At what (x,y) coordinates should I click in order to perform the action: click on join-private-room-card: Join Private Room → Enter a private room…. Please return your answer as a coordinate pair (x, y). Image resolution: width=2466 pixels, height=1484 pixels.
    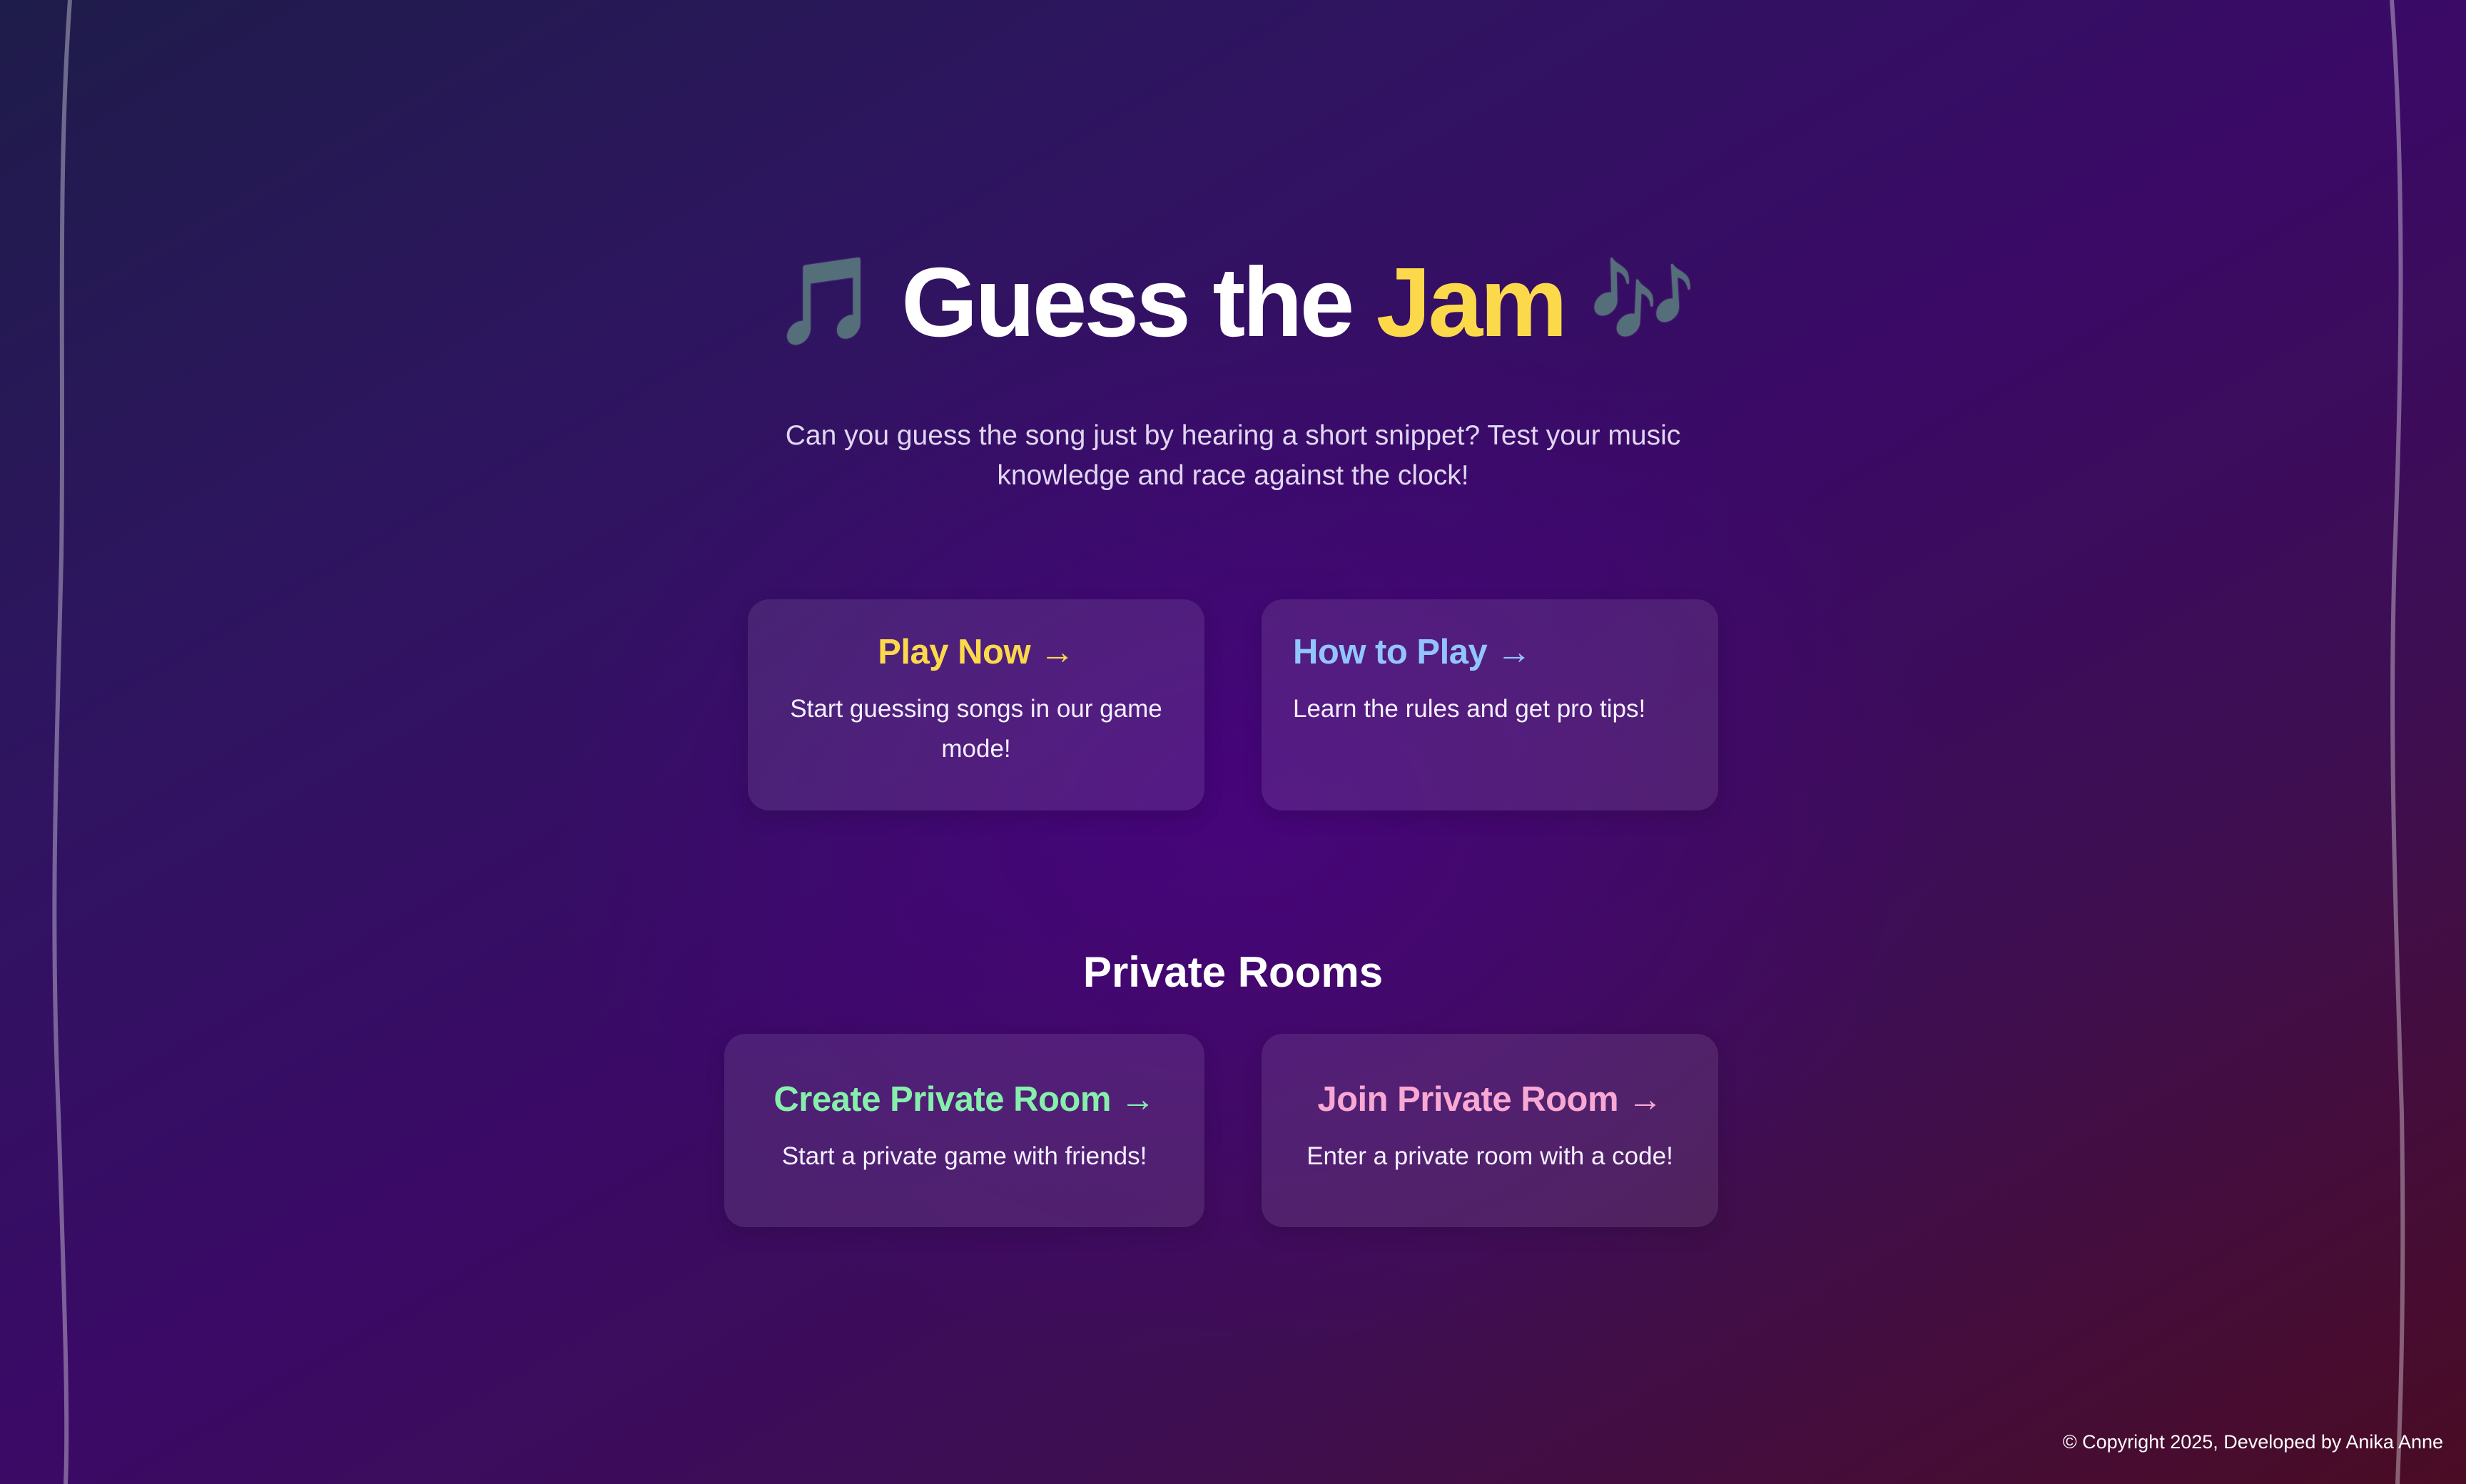
    Looking at the image, I should click on (1490, 1130).